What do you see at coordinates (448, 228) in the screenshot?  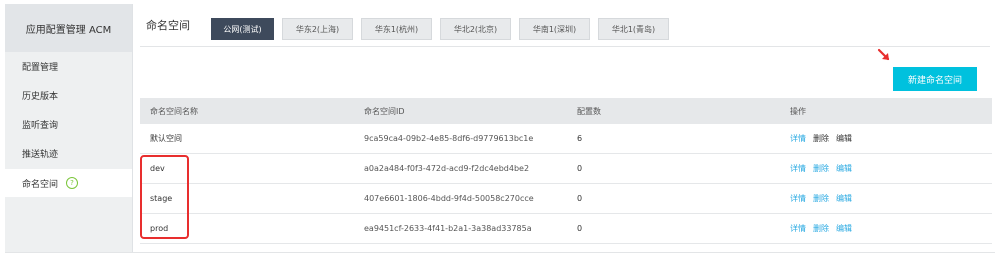 I see `namespace-id: ea9451cf-2633-4f41-b2a1-3a38ad33785a` at bounding box center [448, 228].